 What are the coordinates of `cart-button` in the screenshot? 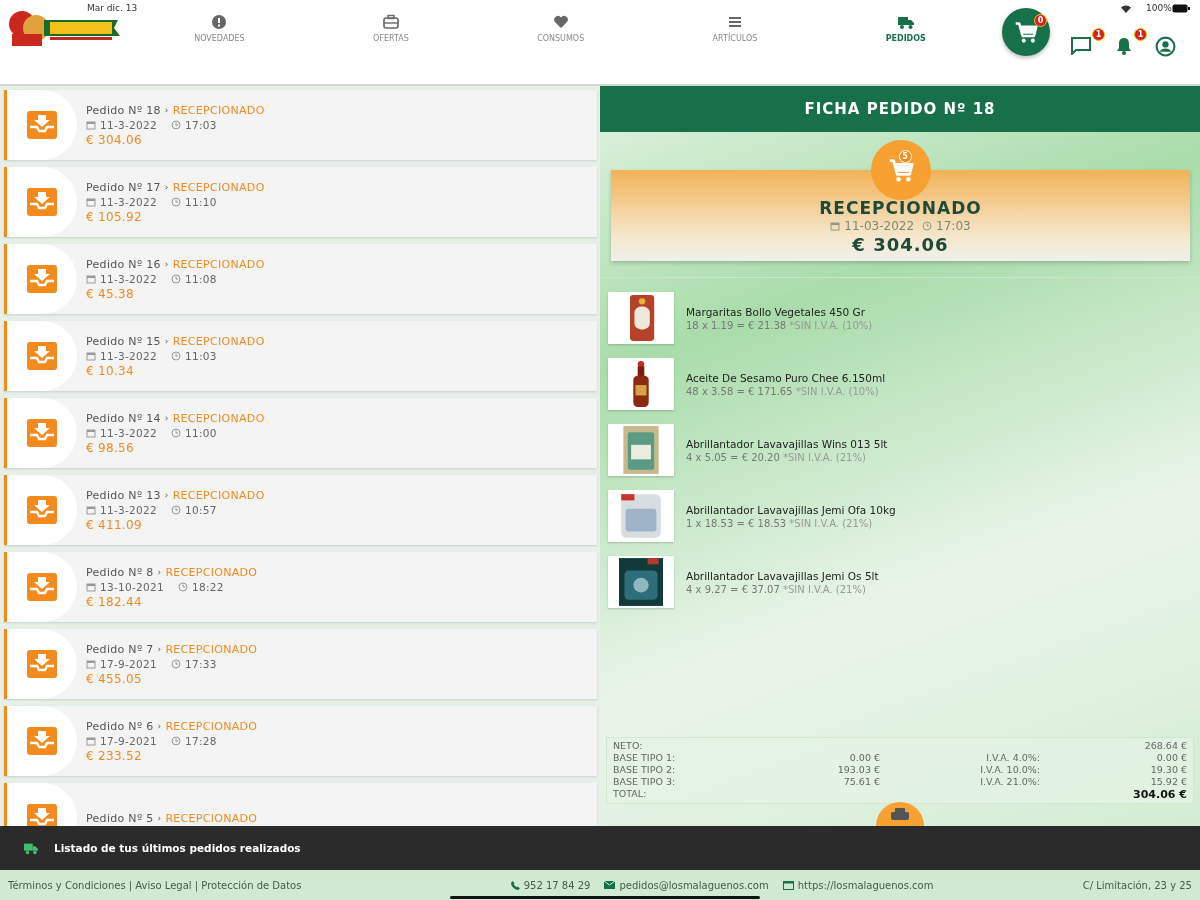 It's located at (1026, 32).